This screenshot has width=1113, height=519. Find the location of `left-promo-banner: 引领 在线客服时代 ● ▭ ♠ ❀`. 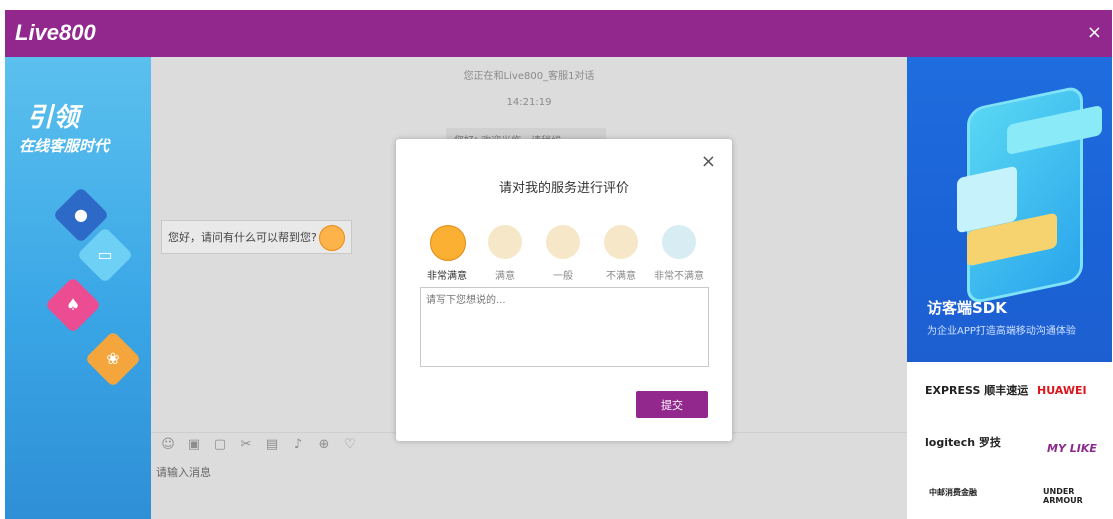

left-promo-banner: 引领 在线客服时代 ● ▭ ♠ ❀ is located at coordinates (78, 288).